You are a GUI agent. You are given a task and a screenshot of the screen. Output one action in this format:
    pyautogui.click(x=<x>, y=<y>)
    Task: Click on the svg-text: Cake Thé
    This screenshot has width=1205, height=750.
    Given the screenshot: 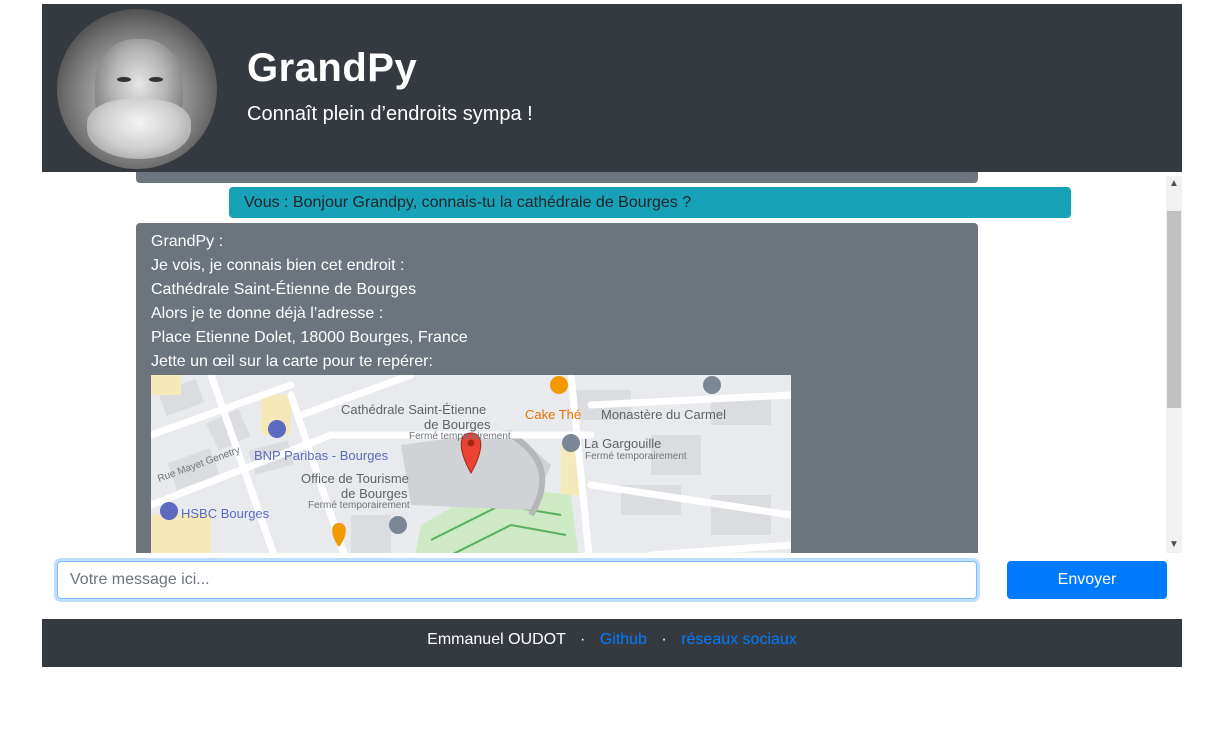 What is the action you would take?
    pyautogui.click(x=553, y=414)
    